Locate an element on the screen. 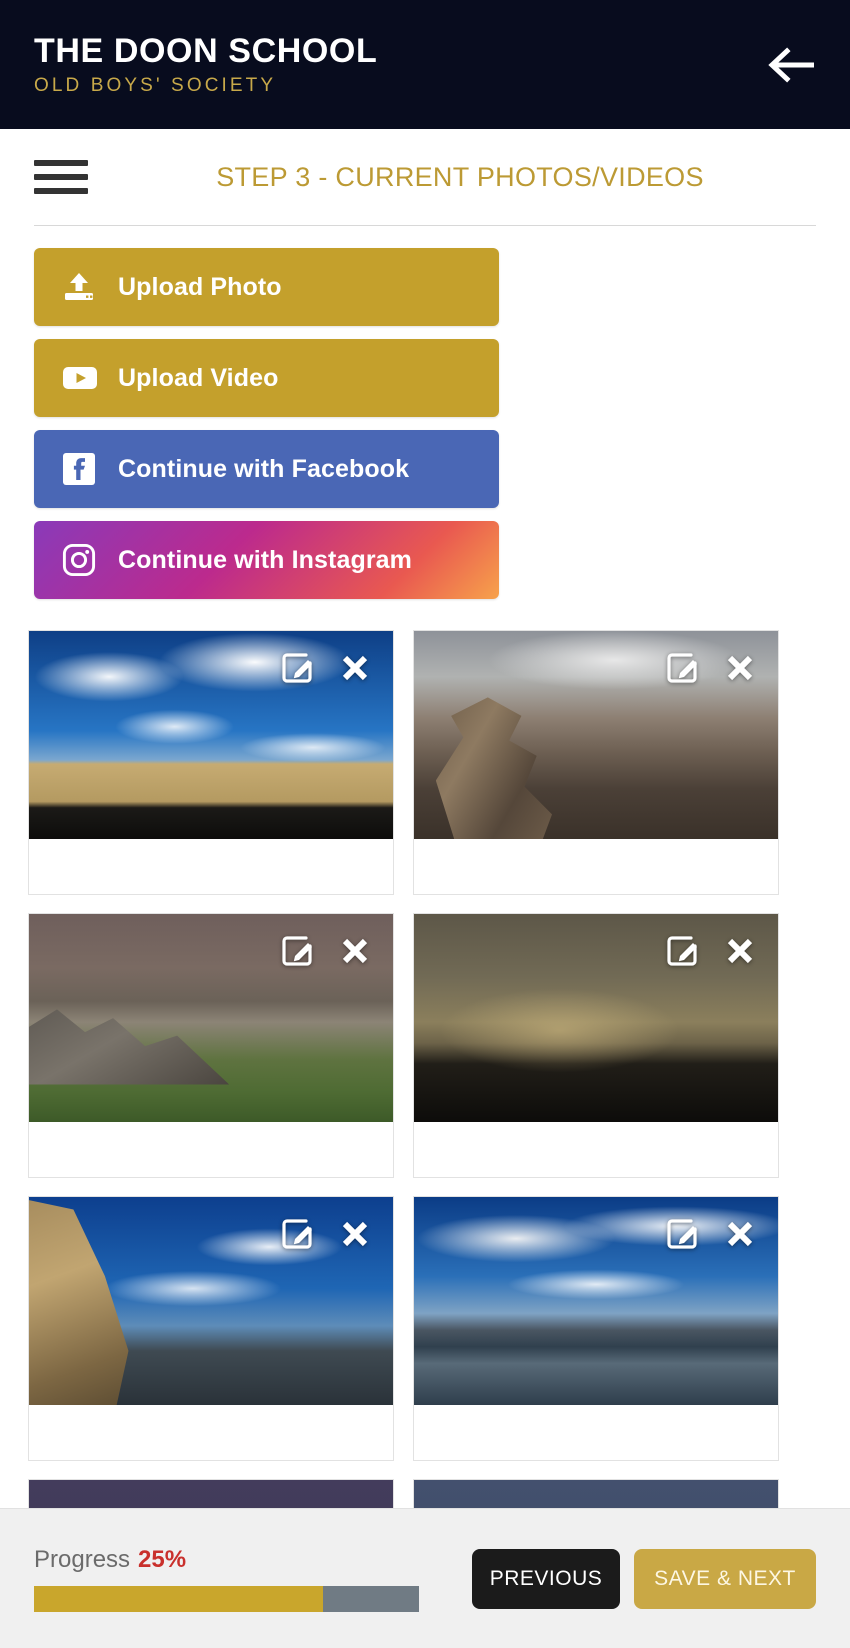 The height and width of the screenshot is (1648, 850). page-title: STEP 3 - CURRENT PHOTOS/VIDEOS is located at coordinates (460, 176).